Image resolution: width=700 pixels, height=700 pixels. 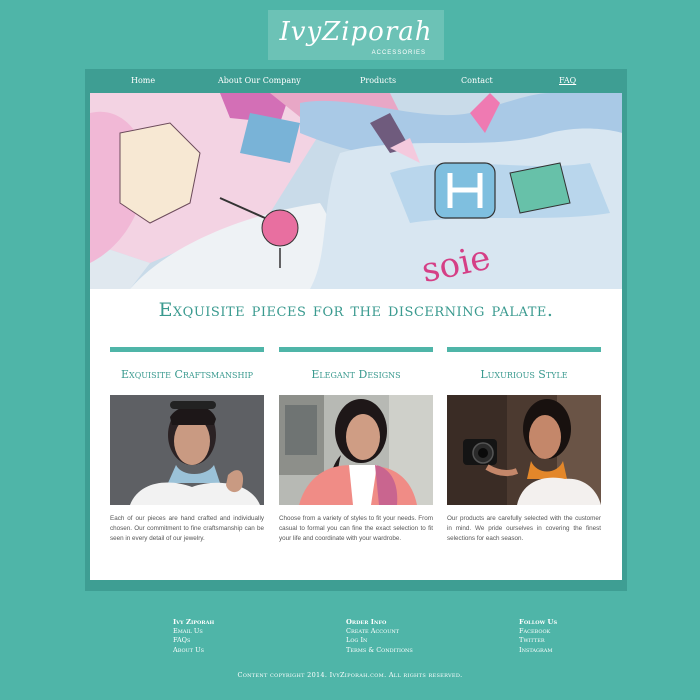 What do you see at coordinates (356, 374) in the screenshot?
I see `column-title: Elegant Designs` at bounding box center [356, 374].